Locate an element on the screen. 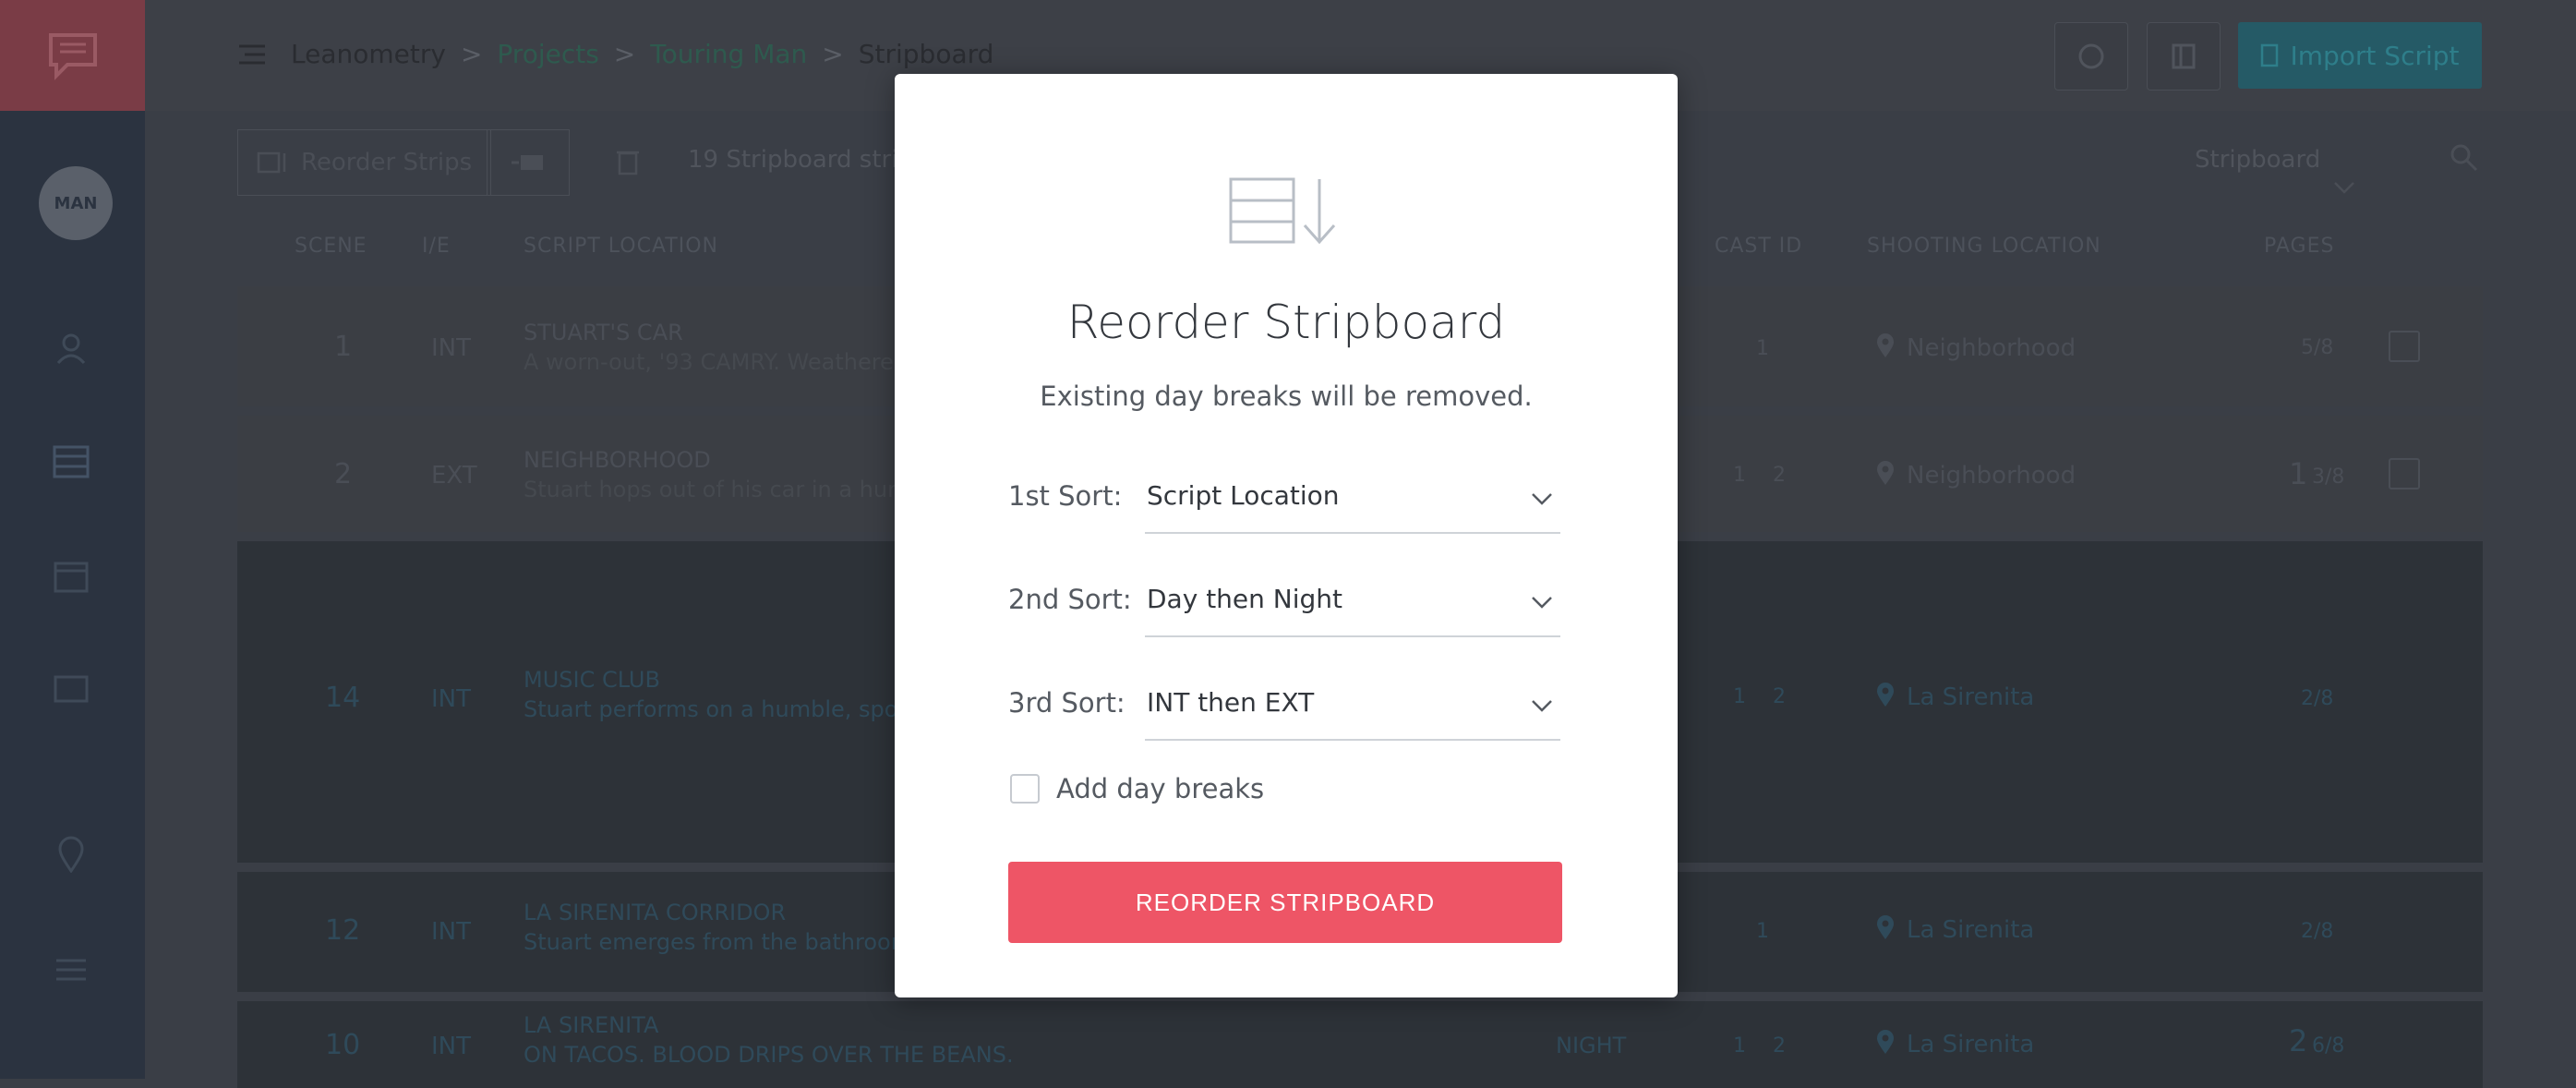  script-location-title: MUSIC CLUB is located at coordinates (592, 680).